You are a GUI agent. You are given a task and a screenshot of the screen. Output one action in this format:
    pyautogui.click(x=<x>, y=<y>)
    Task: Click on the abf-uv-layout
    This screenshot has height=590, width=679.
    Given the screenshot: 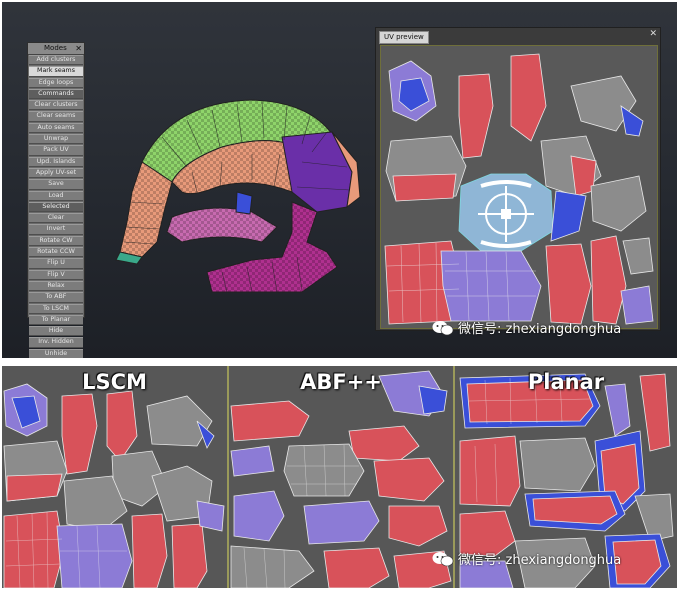 What is the action you would take?
    pyautogui.click(x=341, y=479)
    